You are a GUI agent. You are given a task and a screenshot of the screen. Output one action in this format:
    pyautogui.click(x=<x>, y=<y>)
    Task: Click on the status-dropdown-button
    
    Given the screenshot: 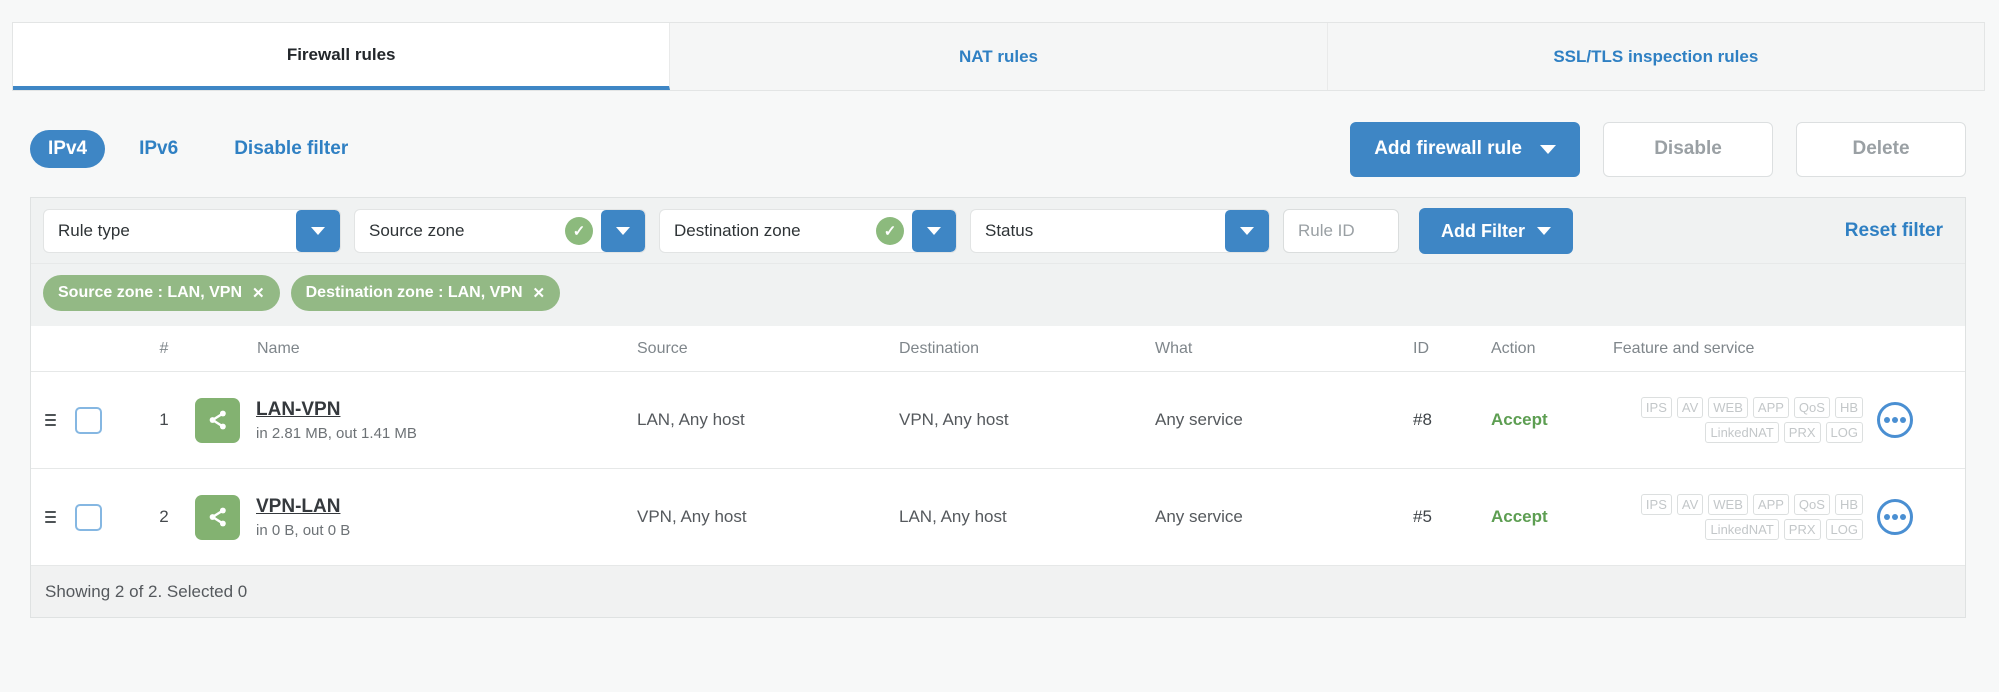 What is the action you would take?
    pyautogui.click(x=1247, y=231)
    